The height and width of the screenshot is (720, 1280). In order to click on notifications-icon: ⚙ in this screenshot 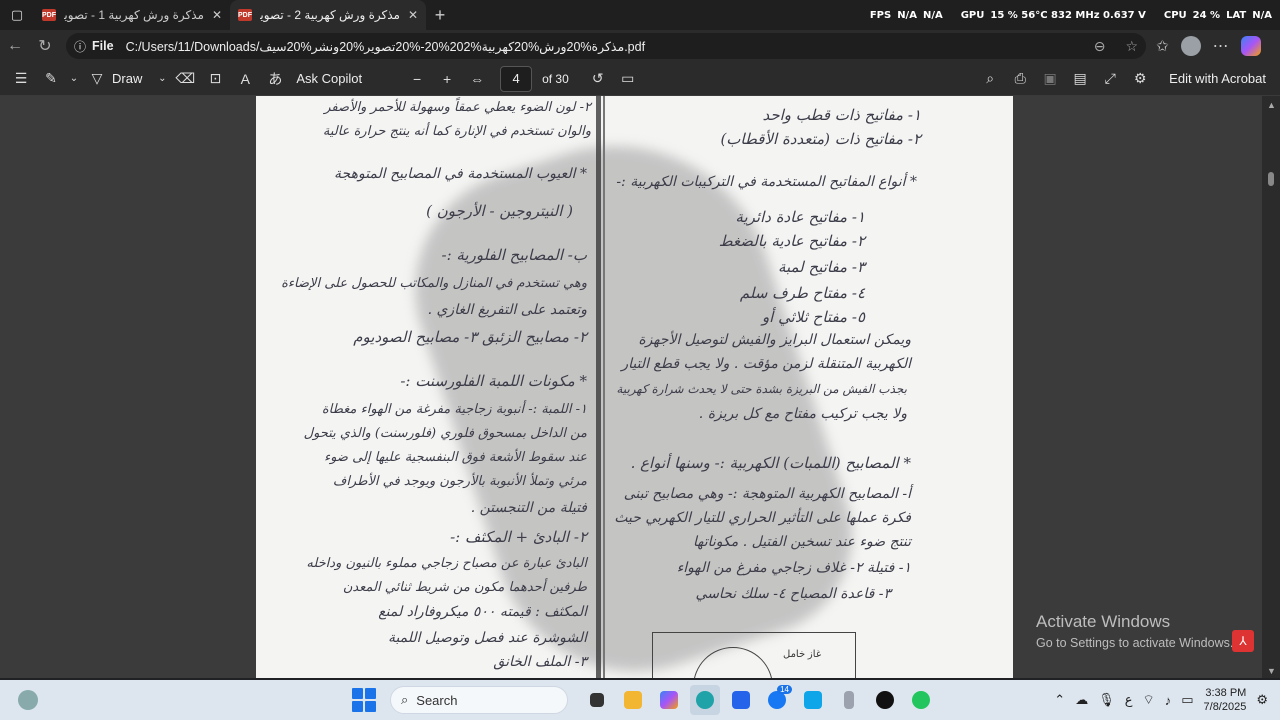, I will do `click(1262, 700)`.